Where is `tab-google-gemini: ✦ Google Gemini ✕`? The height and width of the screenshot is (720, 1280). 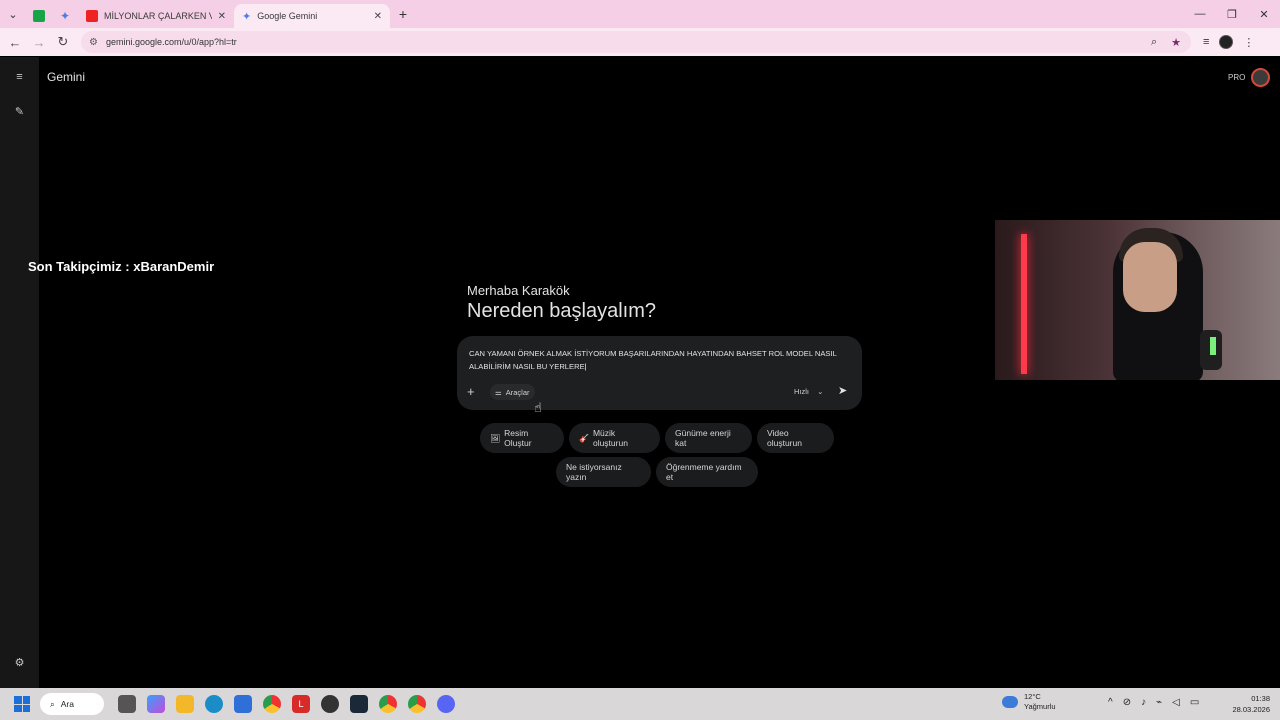 tab-google-gemini: ✦ Google Gemini ✕ is located at coordinates (312, 16).